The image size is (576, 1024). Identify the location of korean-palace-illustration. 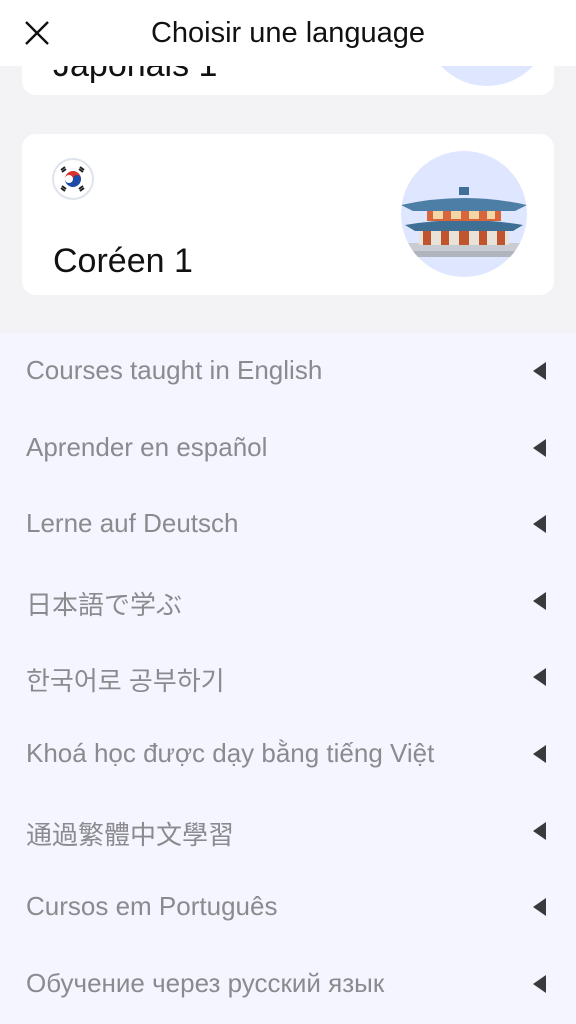
(464, 214).